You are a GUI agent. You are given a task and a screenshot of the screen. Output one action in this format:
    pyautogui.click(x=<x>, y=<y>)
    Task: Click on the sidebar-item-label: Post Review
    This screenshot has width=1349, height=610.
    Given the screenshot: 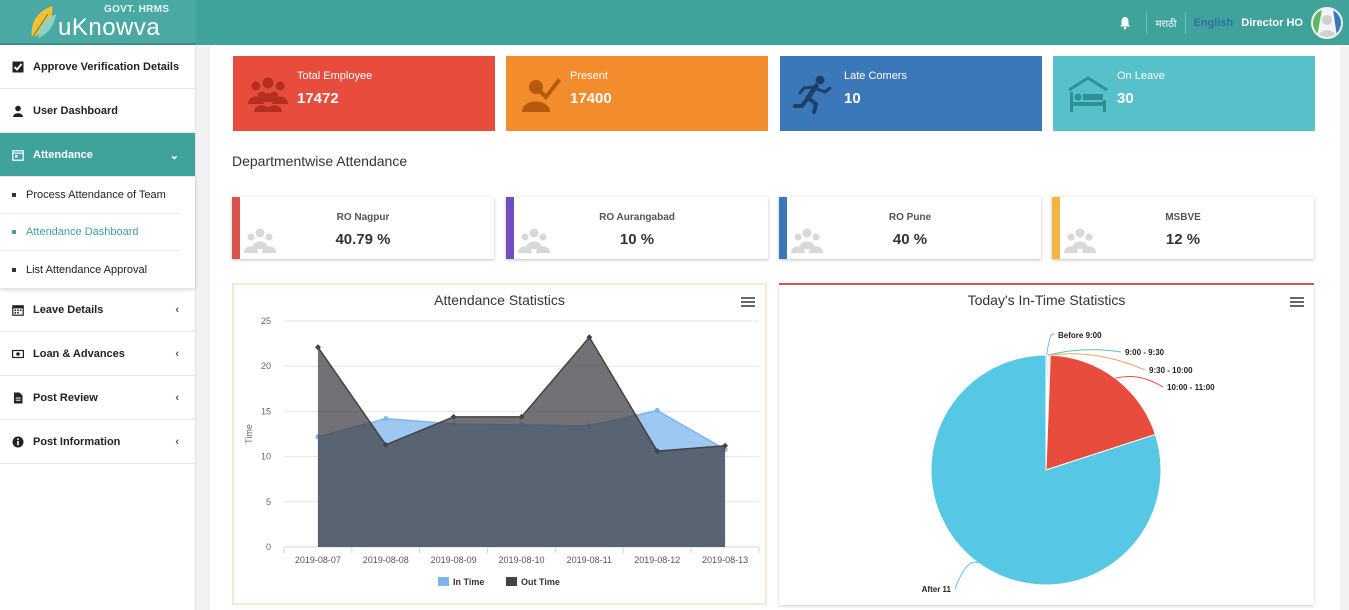 What is the action you would take?
    pyautogui.click(x=65, y=397)
    